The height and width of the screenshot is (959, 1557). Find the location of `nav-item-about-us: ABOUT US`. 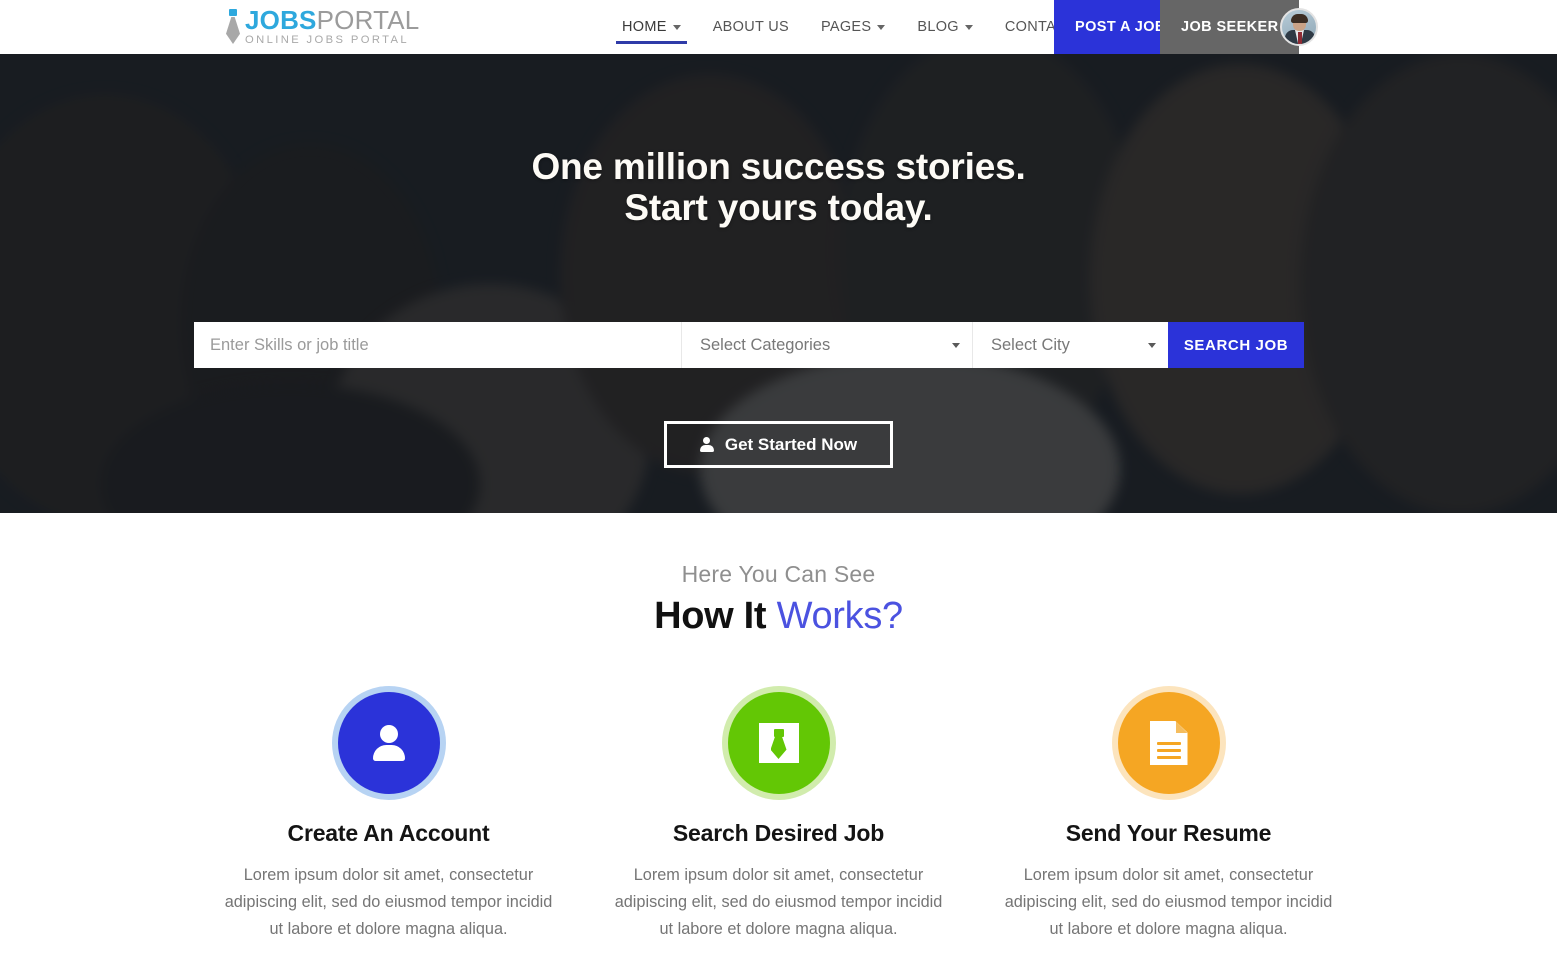

nav-item-about-us: ABOUT US is located at coordinates (751, 27).